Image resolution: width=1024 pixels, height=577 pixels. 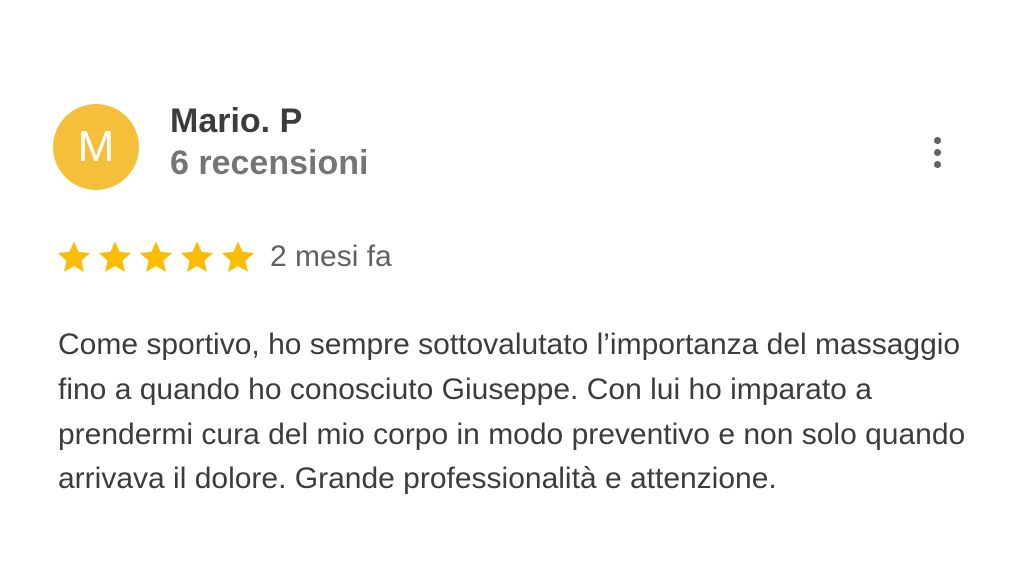 What do you see at coordinates (236, 121) in the screenshot?
I see `author-name: Mario. P` at bounding box center [236, 121].